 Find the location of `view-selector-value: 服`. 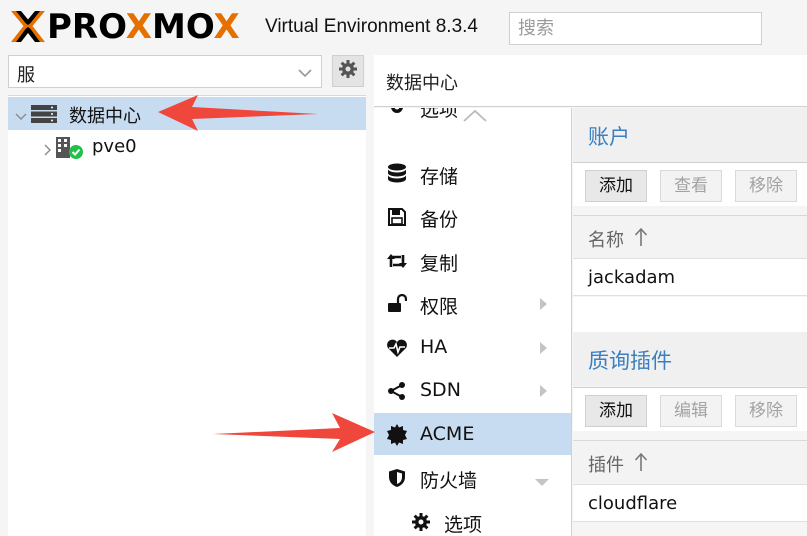

view-selector-value: 服 is located at coordinates (26, 75).